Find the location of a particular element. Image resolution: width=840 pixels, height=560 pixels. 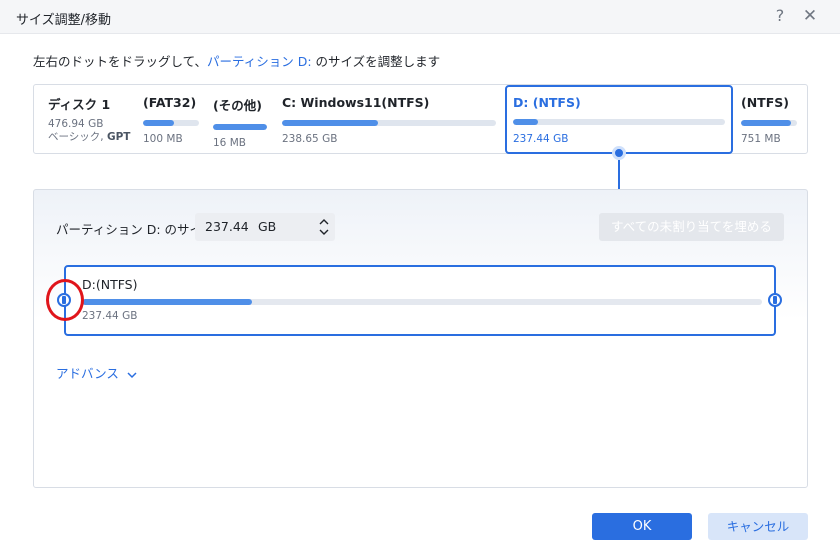

partition-ntfs-recovery: (NTFS) 751 MB is located at coordinates (769, 120).